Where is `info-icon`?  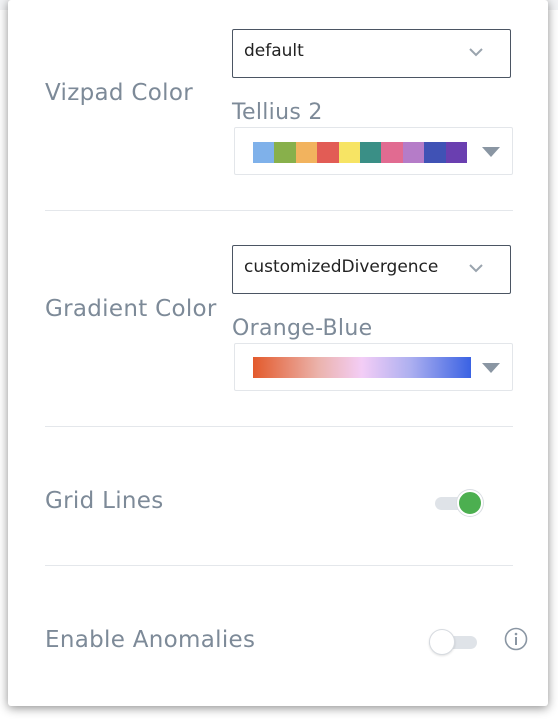
info-icon is located at coordinates (516, 639).